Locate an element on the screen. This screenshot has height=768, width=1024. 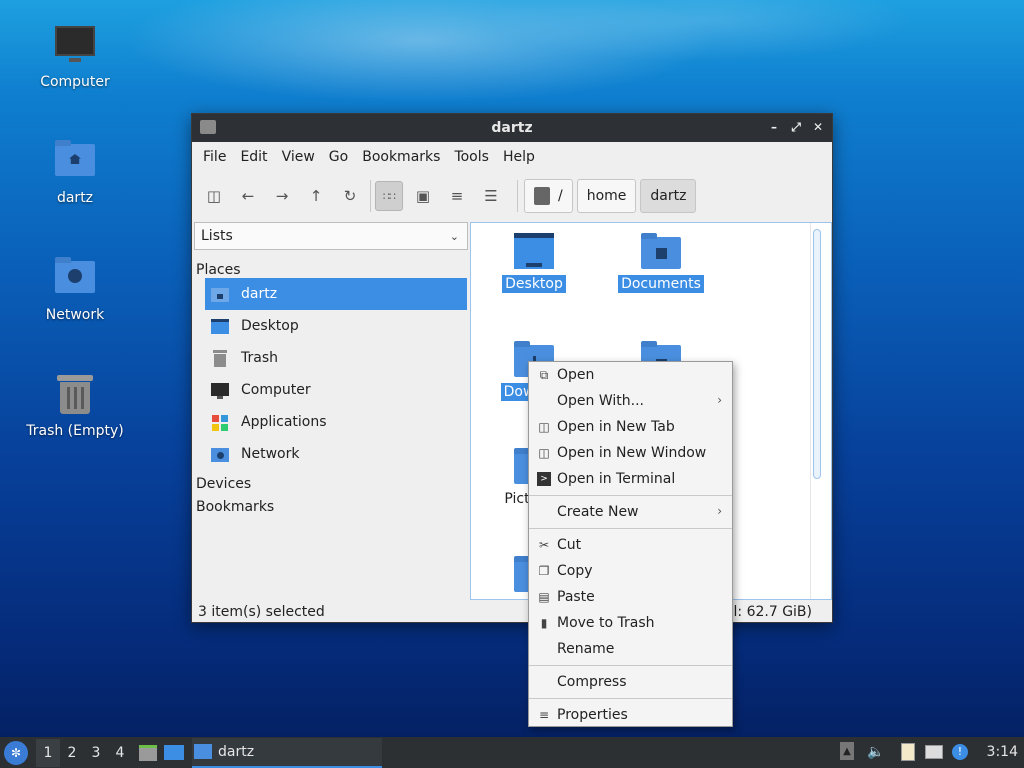
toolbar: ◫ ← → ↑ ↻ ∷∷ ▣ ≡ ☰ / home dartz is located at coordinates (512, 196).